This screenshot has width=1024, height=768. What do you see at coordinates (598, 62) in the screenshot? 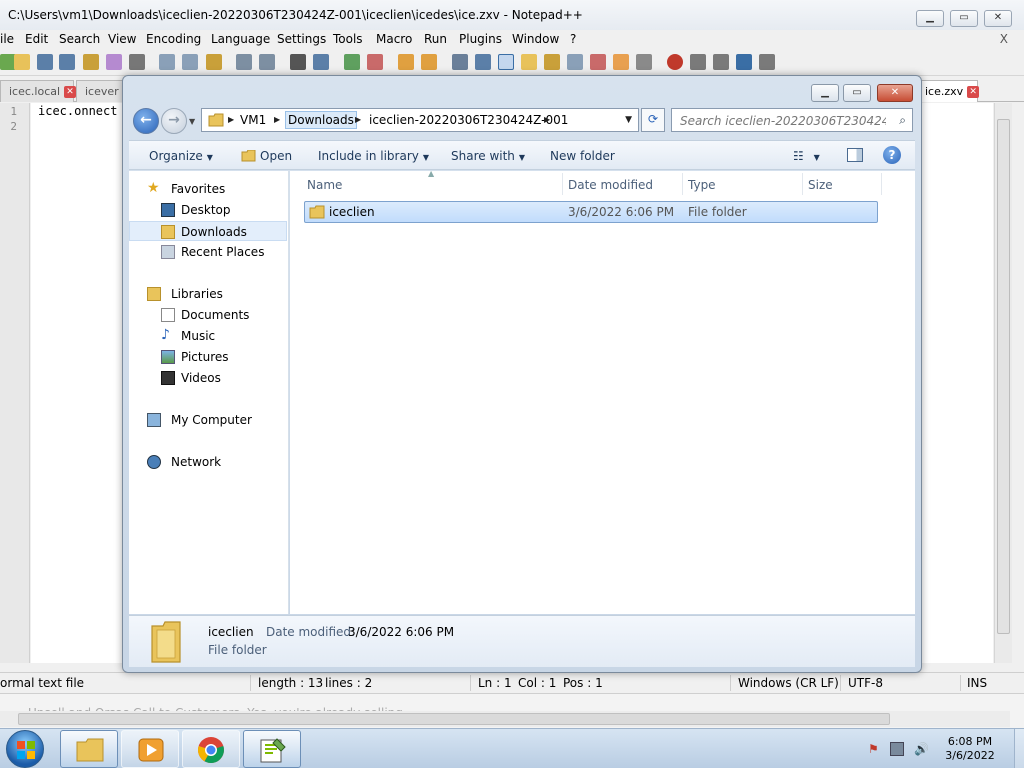
I see `function-list-icon` at bounding box center [598, 62].